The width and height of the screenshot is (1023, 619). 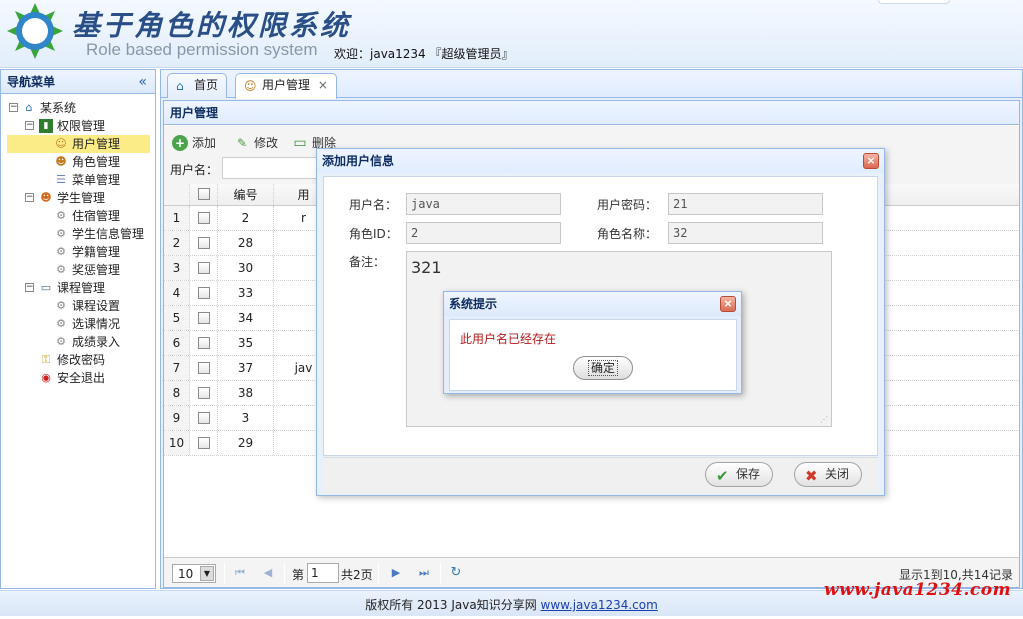 I want to click on username-field: java, so click(x=483, y=204).